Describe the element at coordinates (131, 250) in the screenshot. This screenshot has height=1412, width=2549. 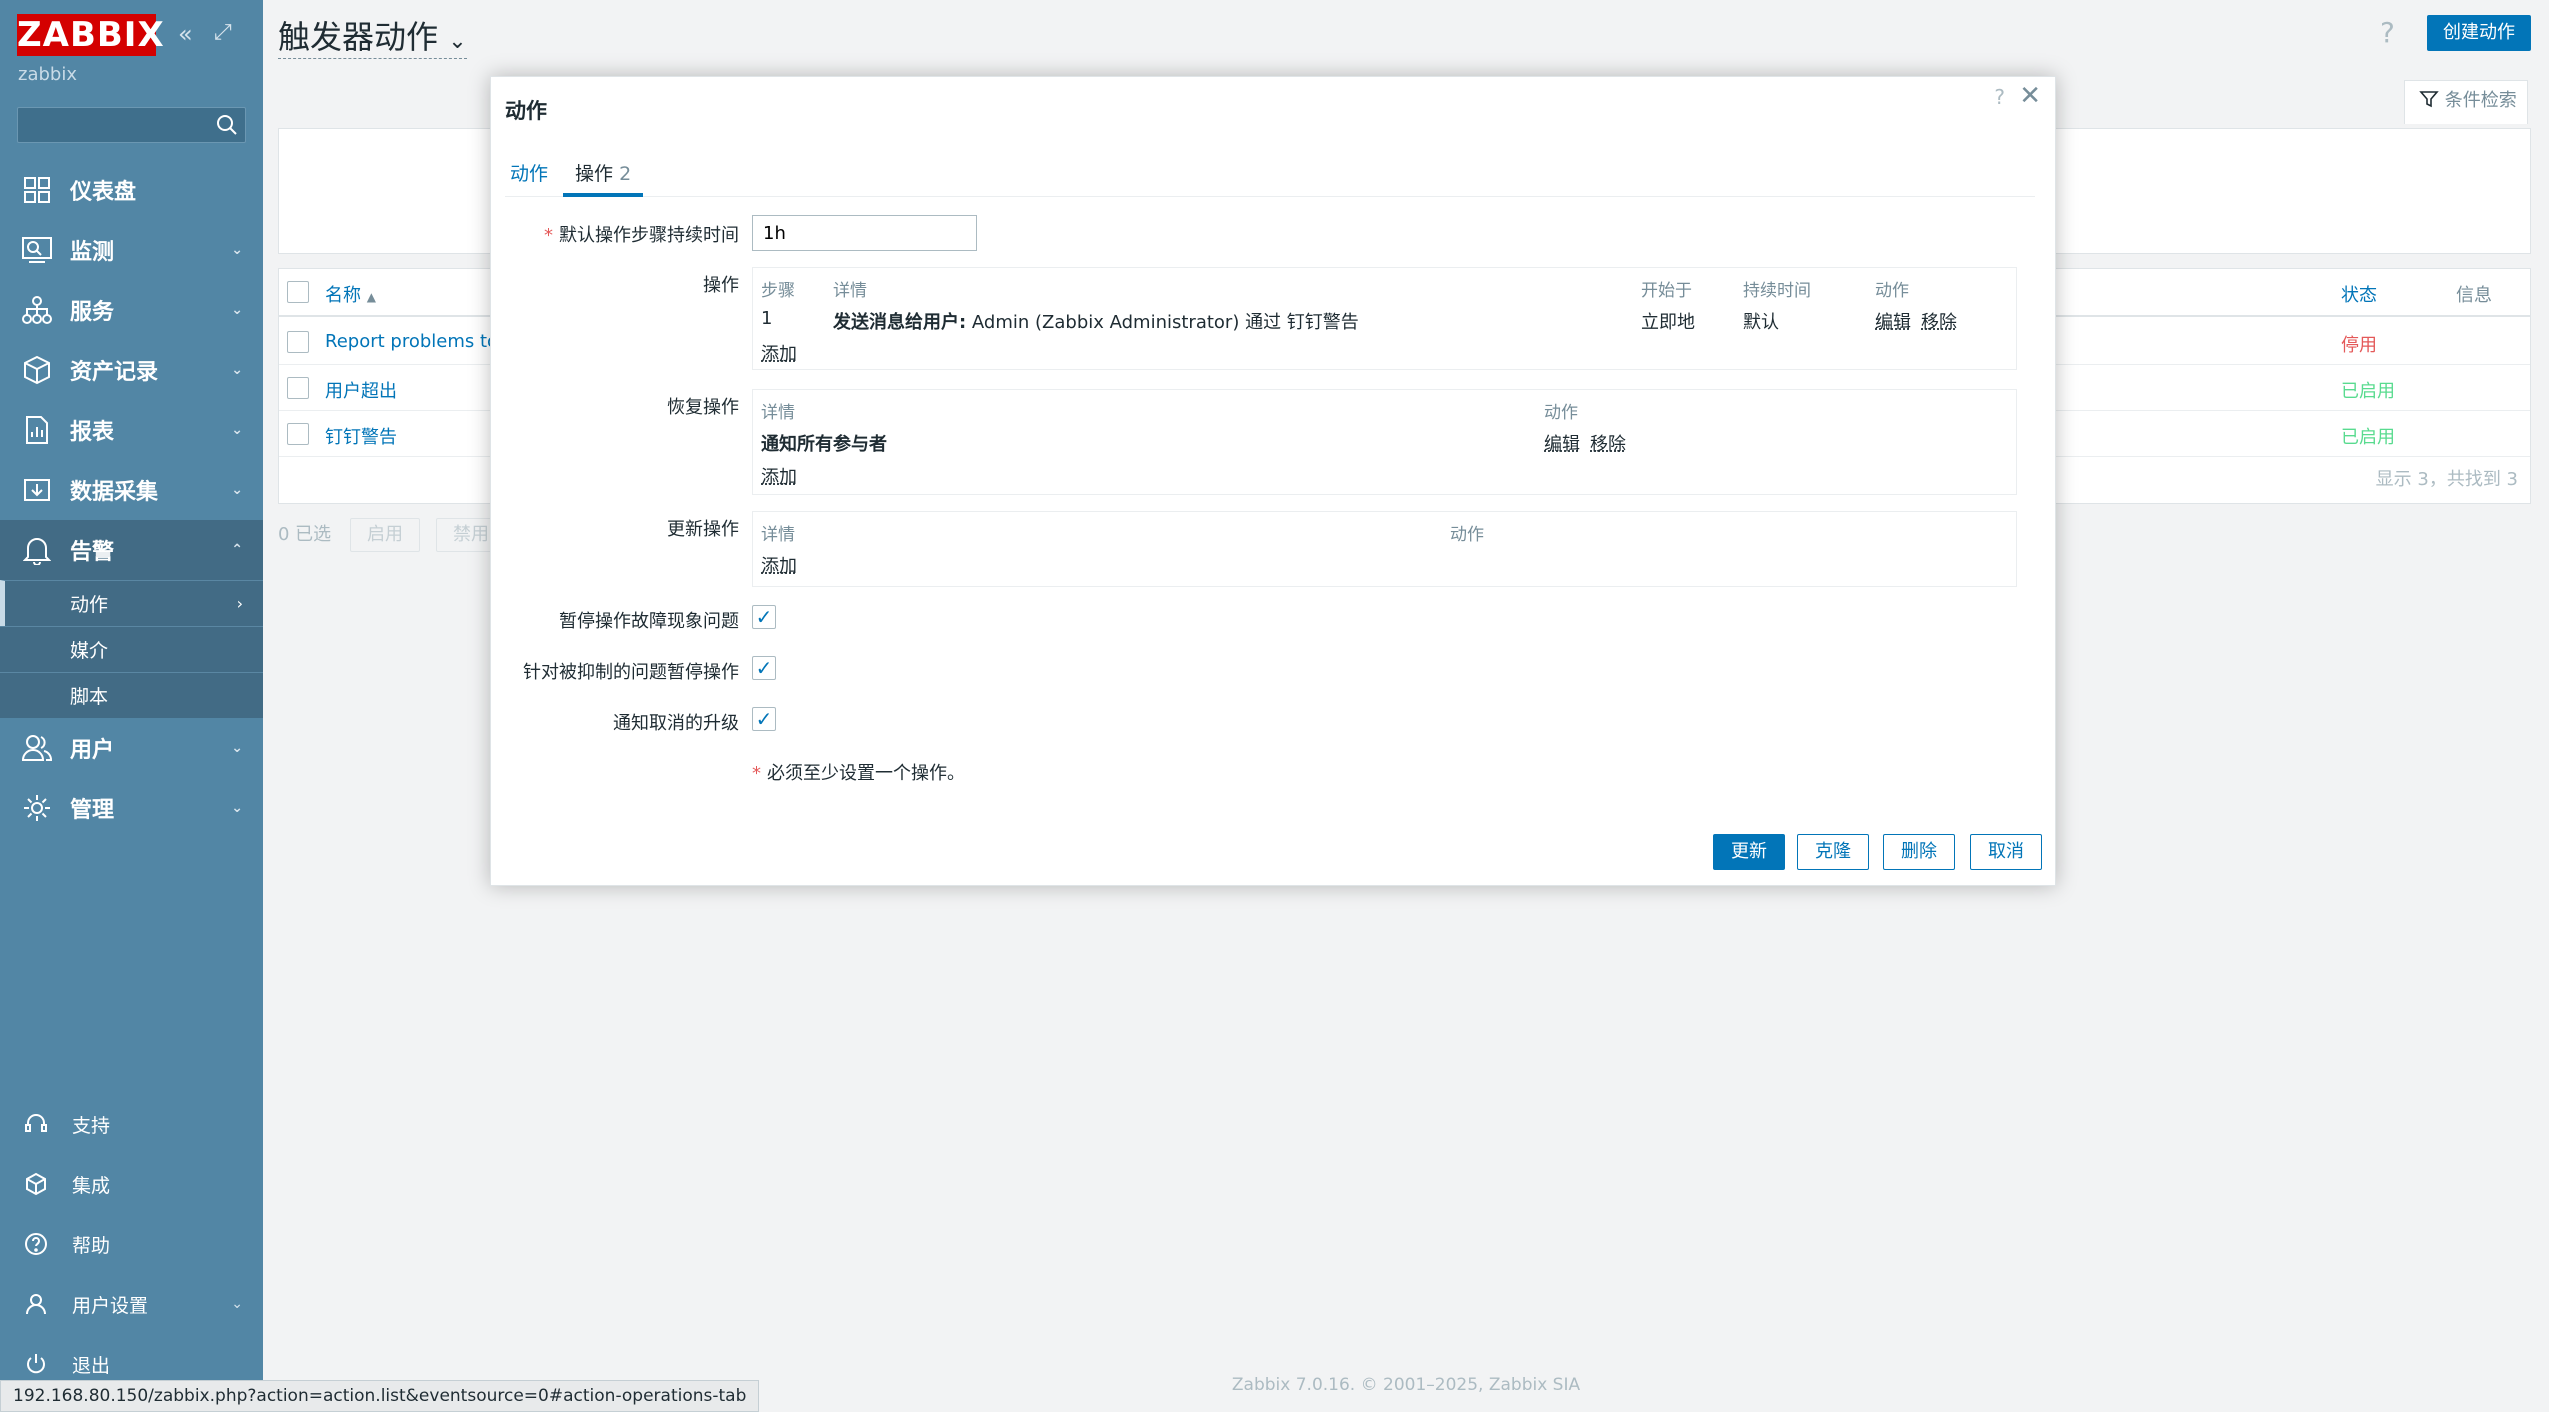
I see `menu-monitoring: 监测 ⌄` at that location.